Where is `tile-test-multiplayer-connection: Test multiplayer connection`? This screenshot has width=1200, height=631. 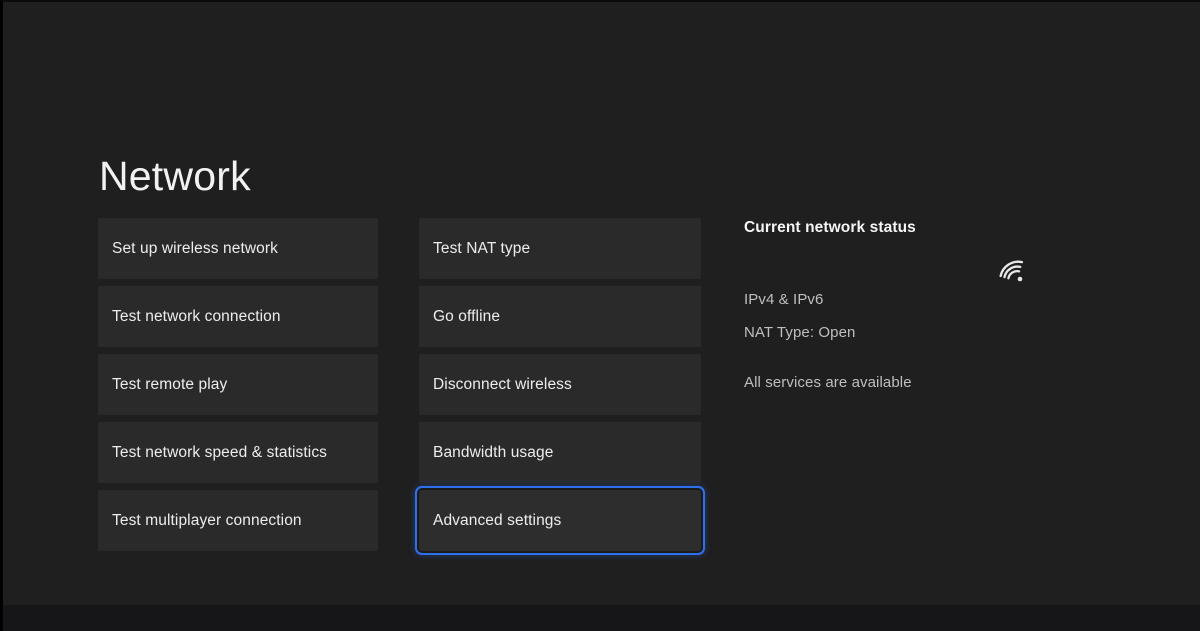 tile-test-multiplayer-connection: Test multiplayer connection is located at coordinates (238, 520).